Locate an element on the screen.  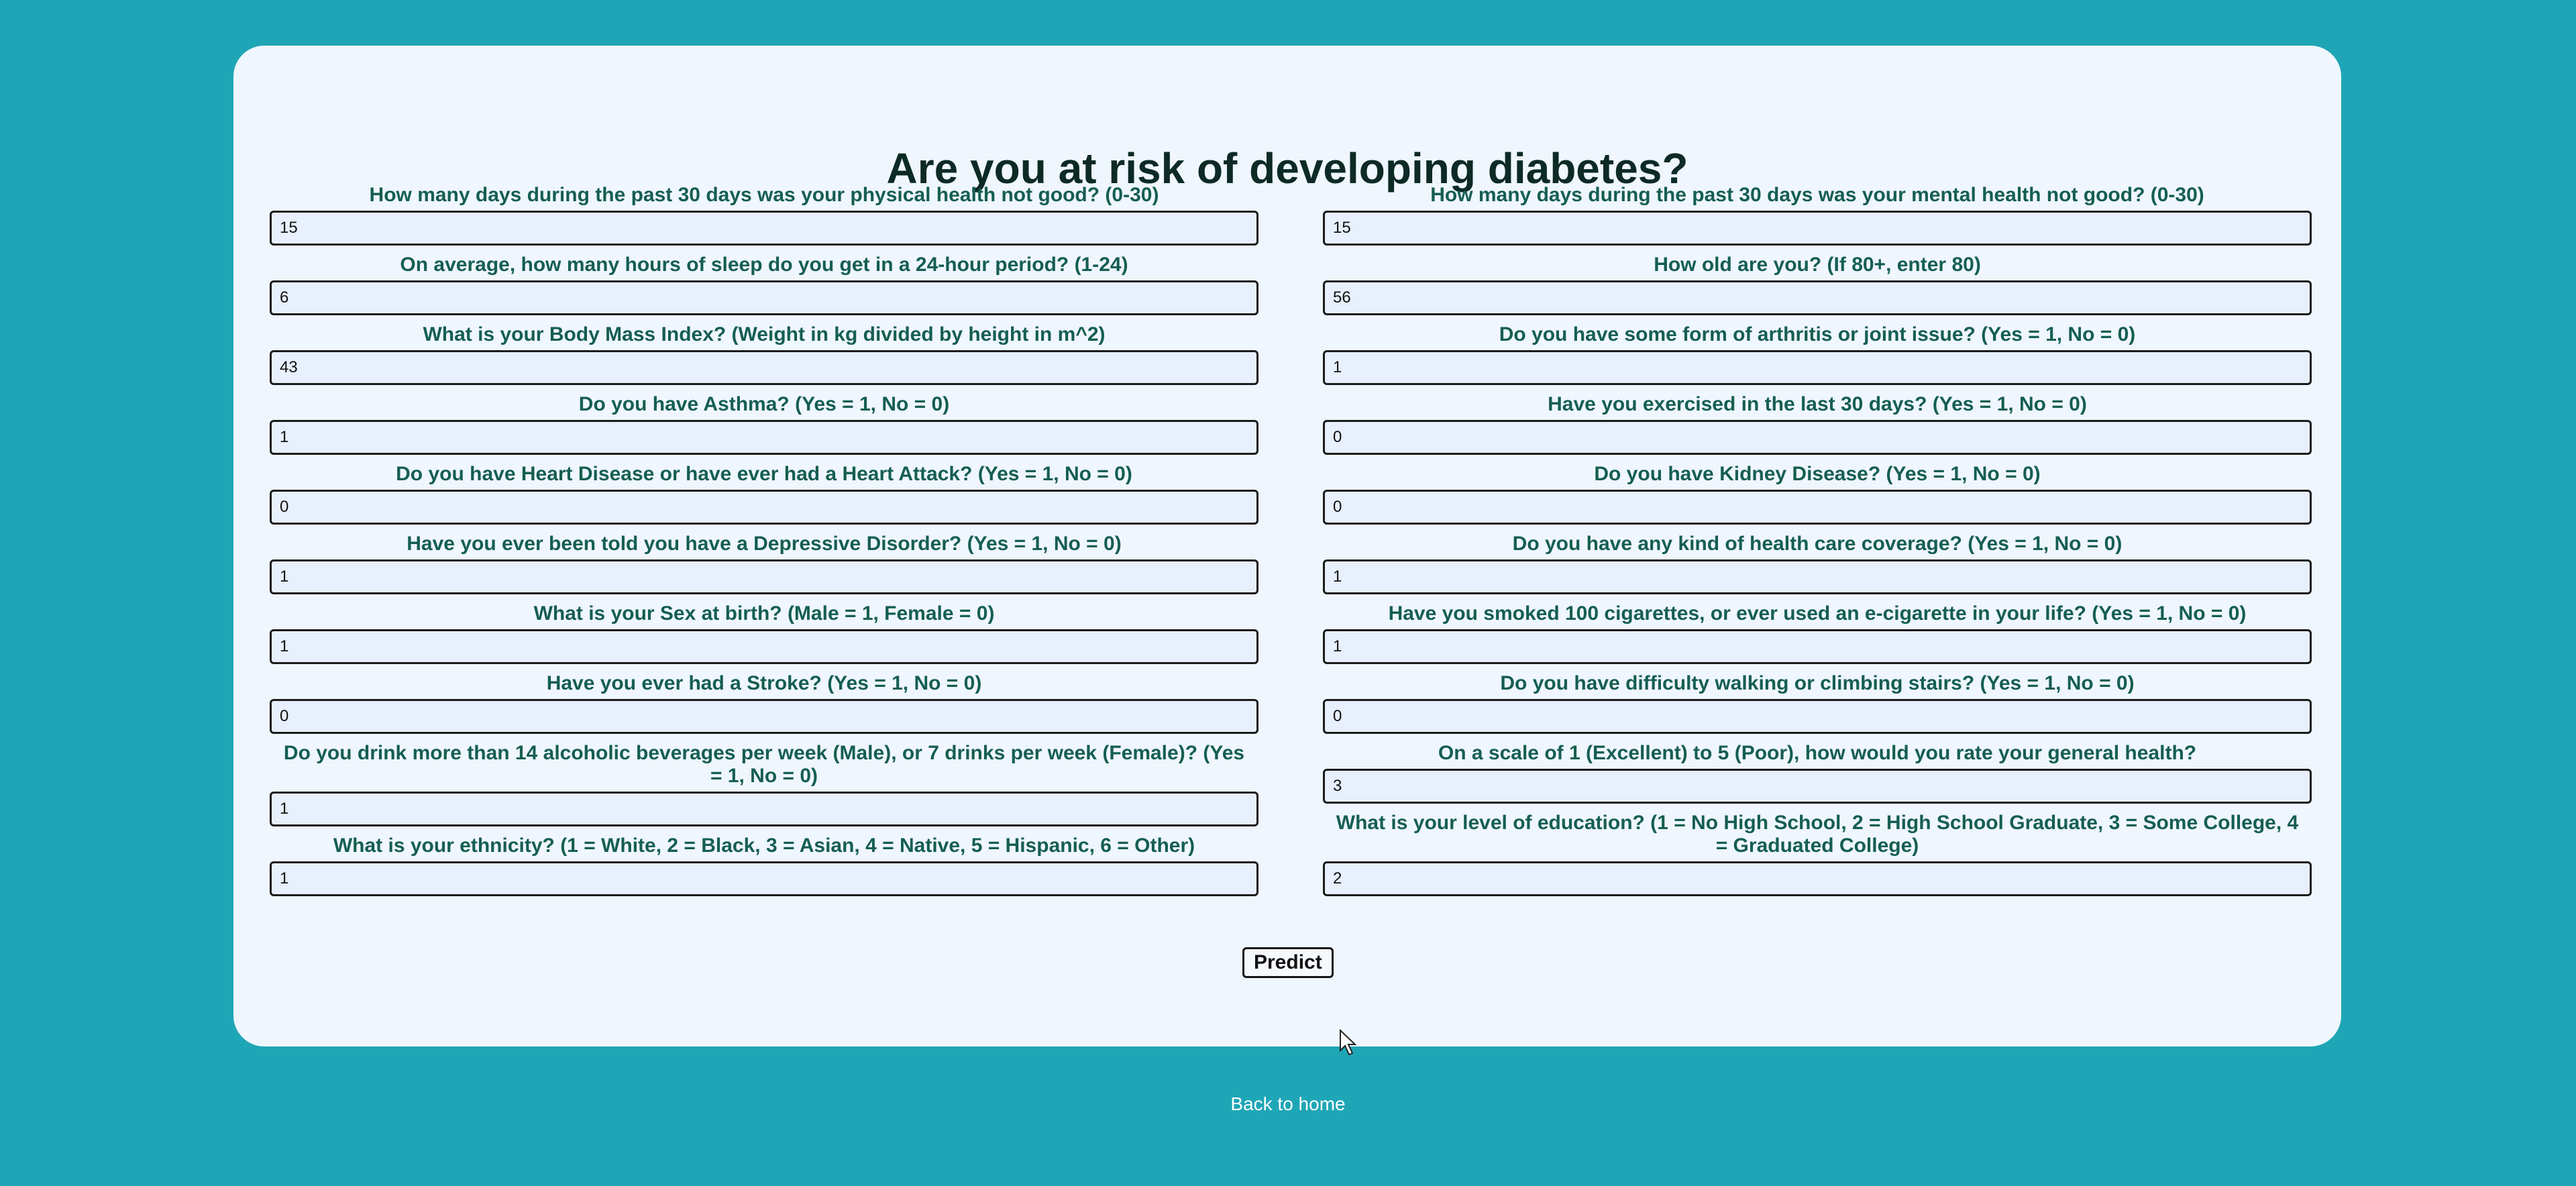
mouse-pointer-icon is located at coordinates (1348, 1042).